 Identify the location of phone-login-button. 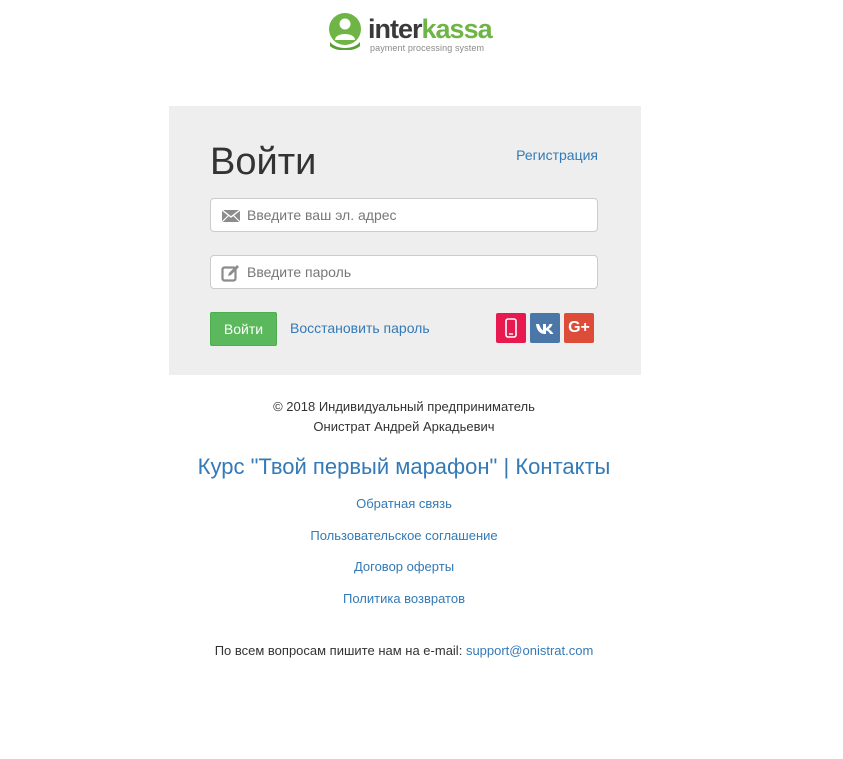
(511, 328).